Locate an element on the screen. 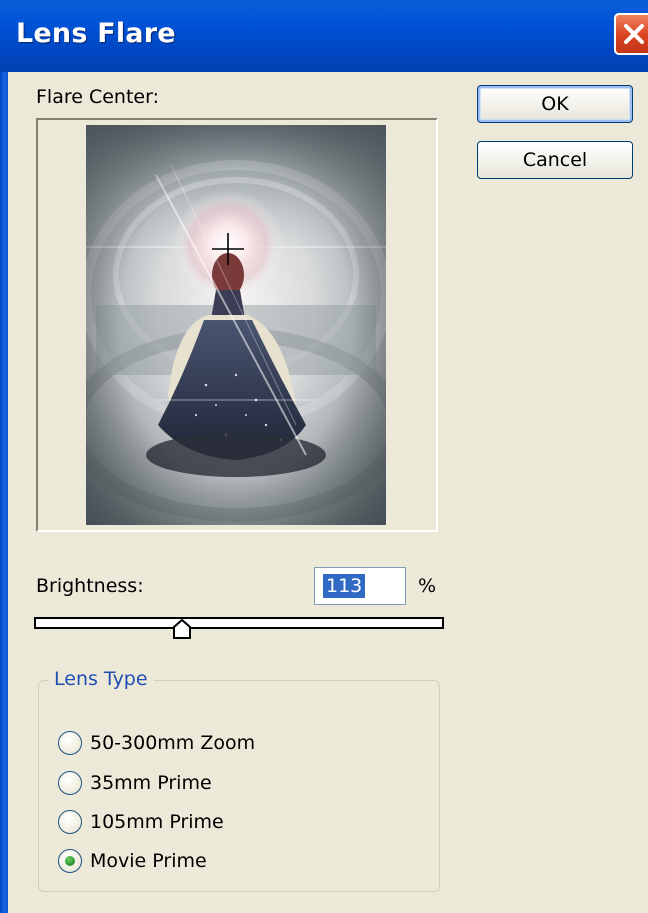 This screenshot has width=648, height=913. slider-thumb-icon is located at coordinates (182, 629).